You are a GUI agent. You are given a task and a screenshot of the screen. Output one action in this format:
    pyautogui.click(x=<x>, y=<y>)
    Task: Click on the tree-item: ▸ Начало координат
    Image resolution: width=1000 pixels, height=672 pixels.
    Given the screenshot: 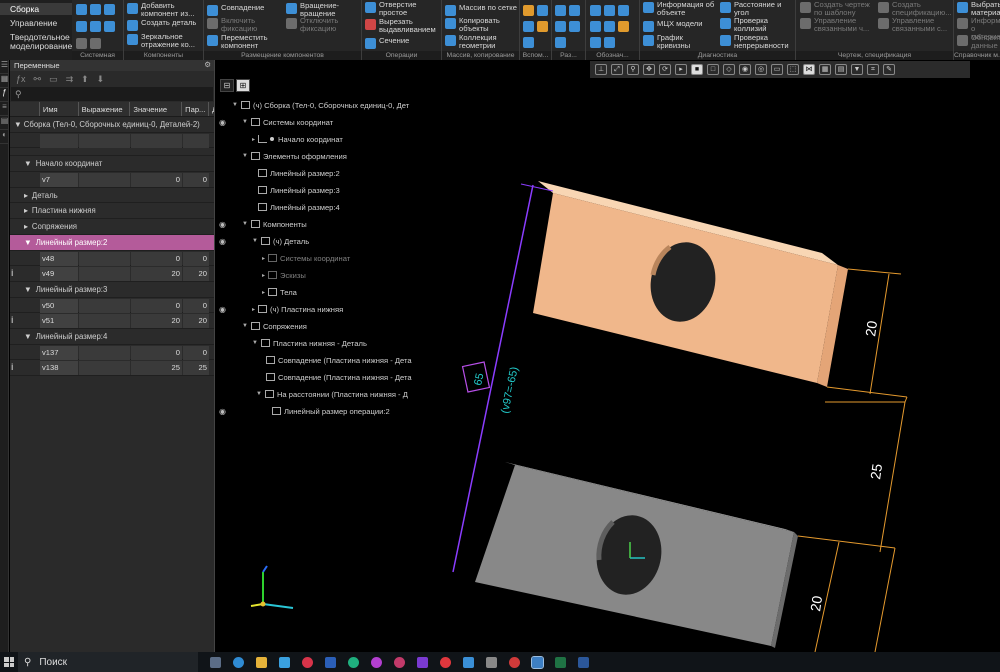 What is the action you would take?
    pyautogui.click(x=297, y=139)
    